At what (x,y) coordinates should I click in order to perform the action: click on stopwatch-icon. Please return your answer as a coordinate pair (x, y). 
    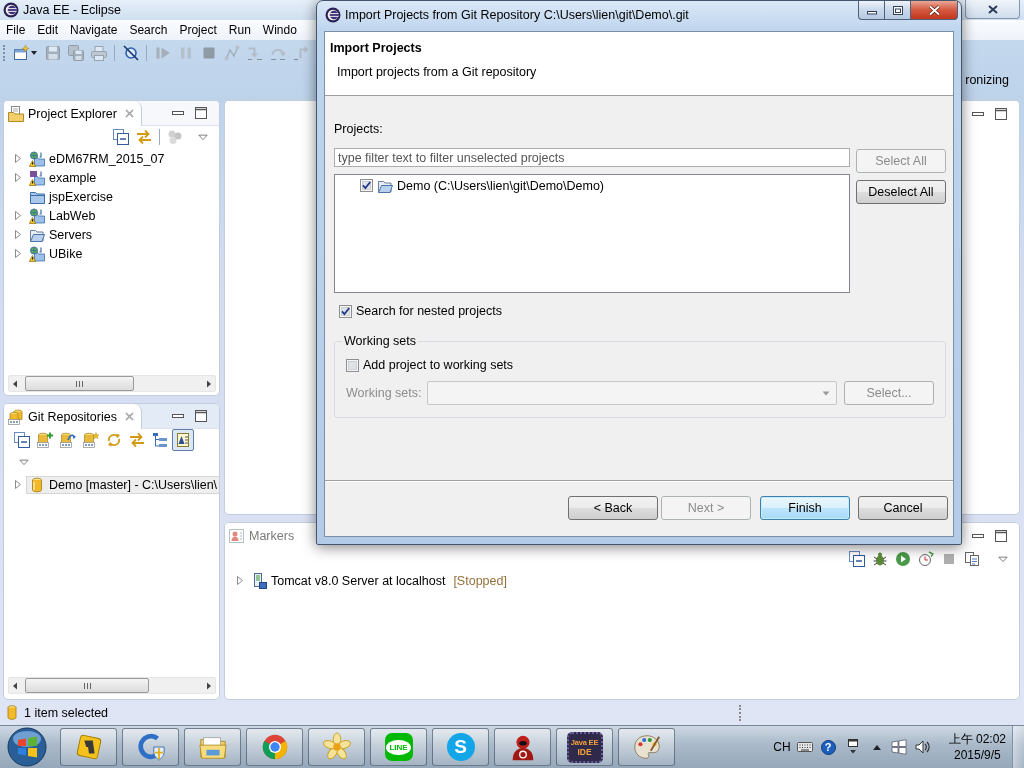
    Looking at the image, I should click on (926, 559).